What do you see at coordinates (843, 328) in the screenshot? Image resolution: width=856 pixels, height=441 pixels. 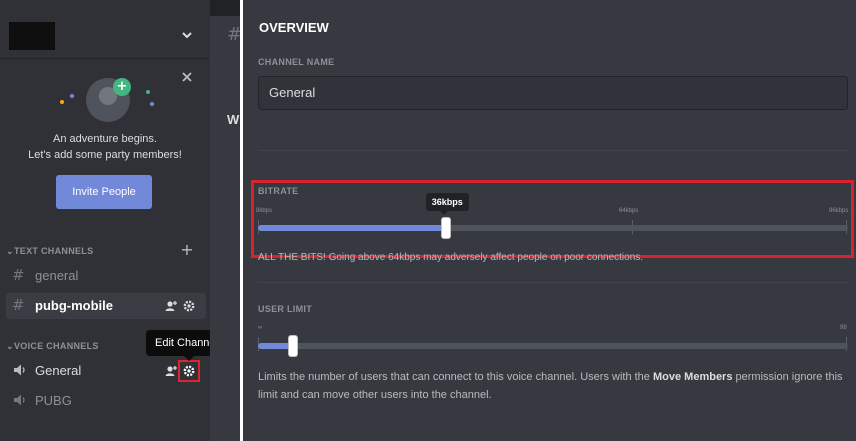 I see `user-limit-max-label: 99` at bounding box center [843, 328].